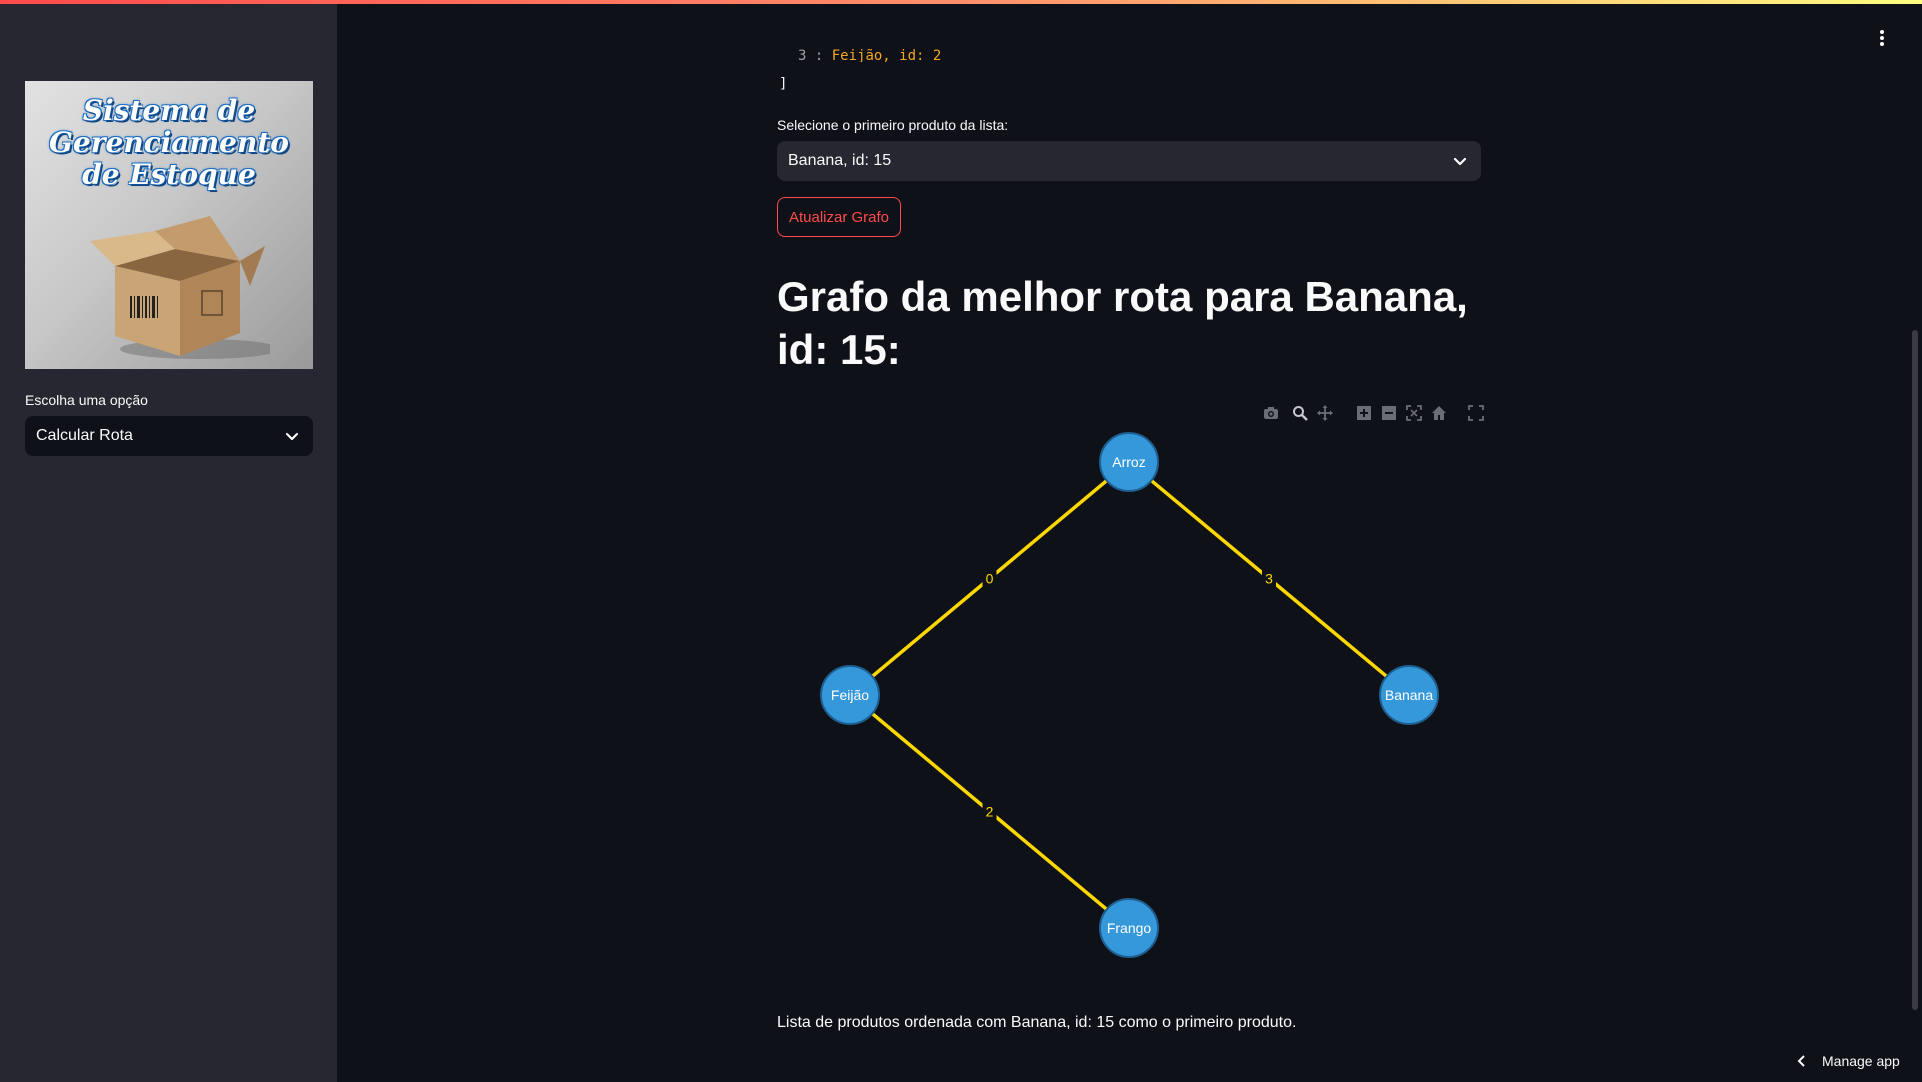 This screenshot has width=1922, height=1082. What do you see at coordinates (1882, 38) in the screenshot?
I see `main-menu-icon` at bounding box center [1882, 38].